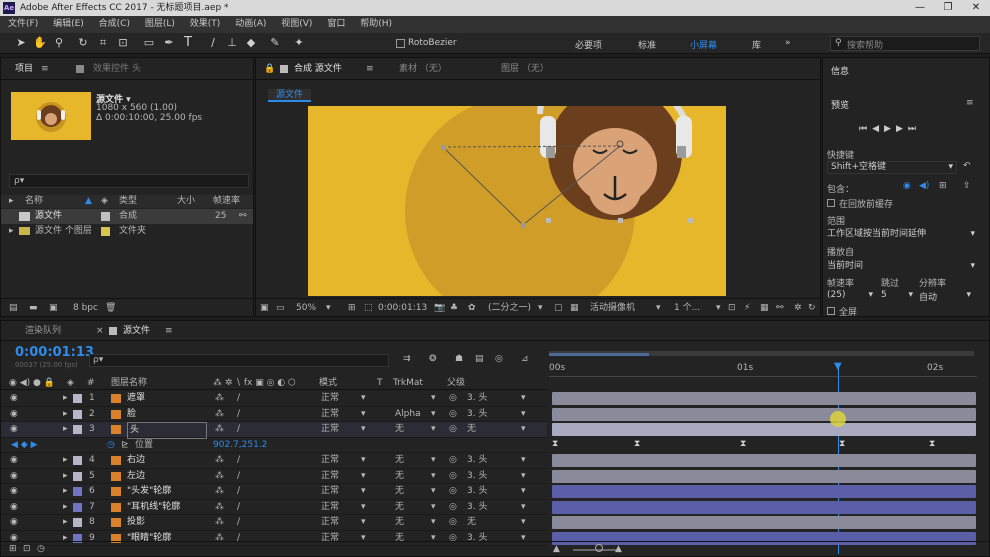  What do you see at coordinates (274, 445) in the screenshot?
I see `property-row-position: ◀ ◆ ▶ ◷ ⊵ 位置 902.7,251.2` at bounding box center [274, 445].